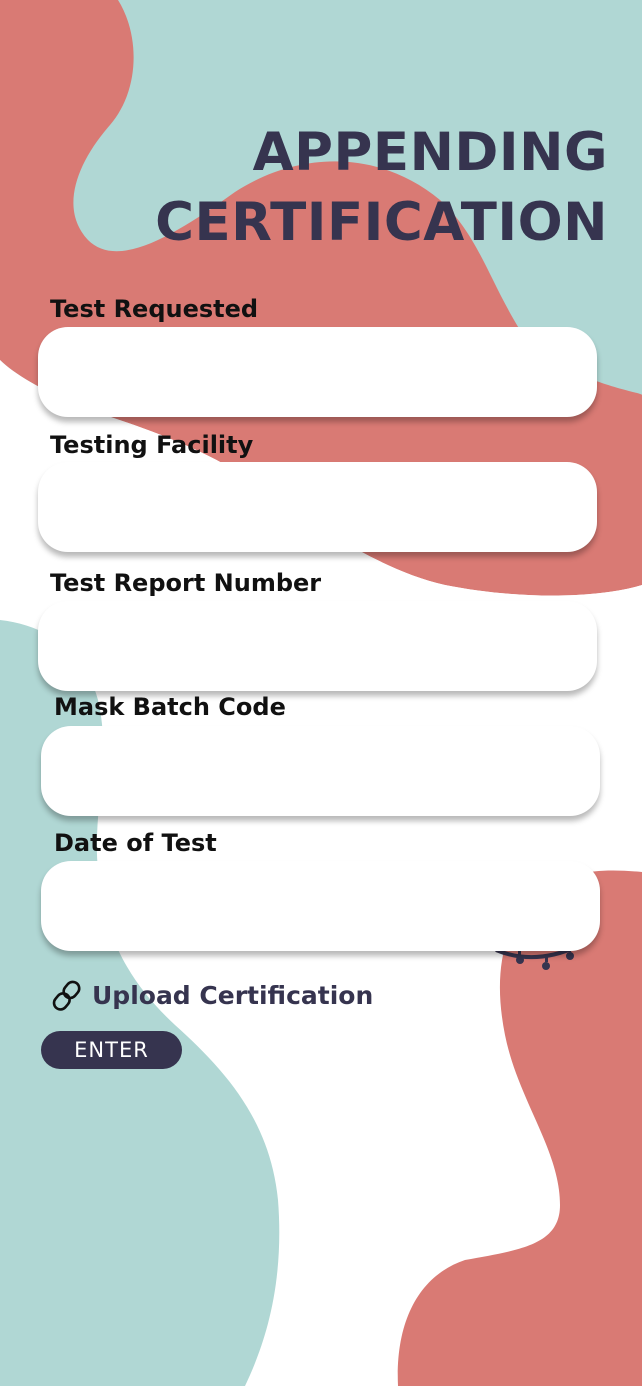 This screenshot has width=642, height=1386. Describe the element at coordinates (317, 372) in the screenshot. I see `test-requested-input` at that location.